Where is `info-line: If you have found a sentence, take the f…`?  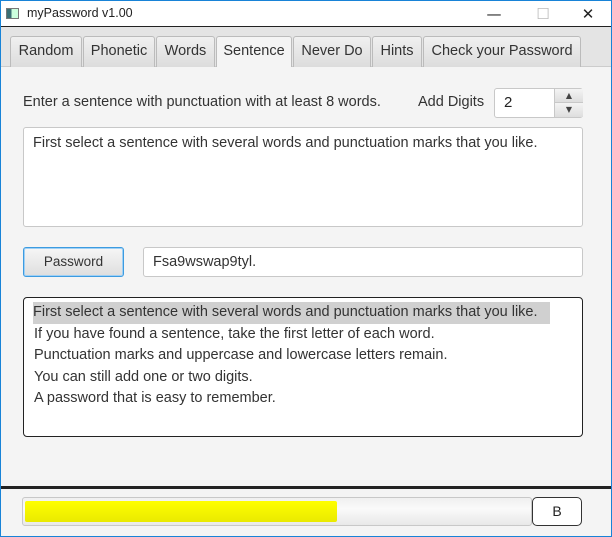 info-line: If you have found a sentence, take the f… is located at coordinates (234, 333).